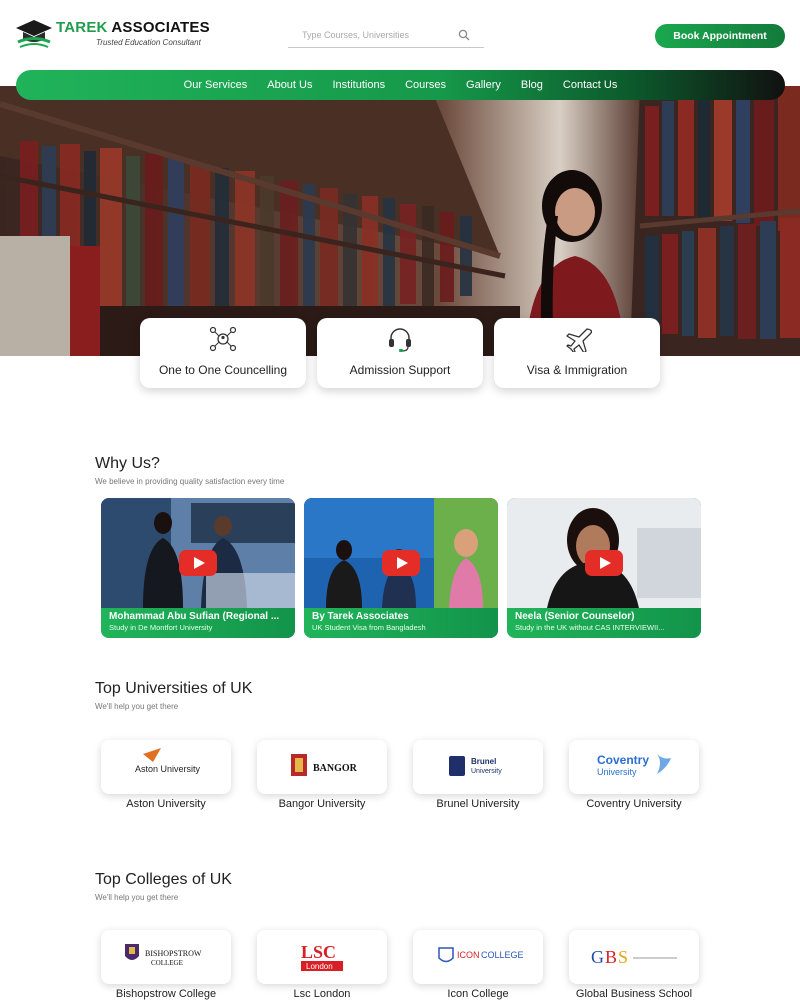 The height and width of the screenshot is (1000, 800). I want to click on search-bar, so click(386, 36).